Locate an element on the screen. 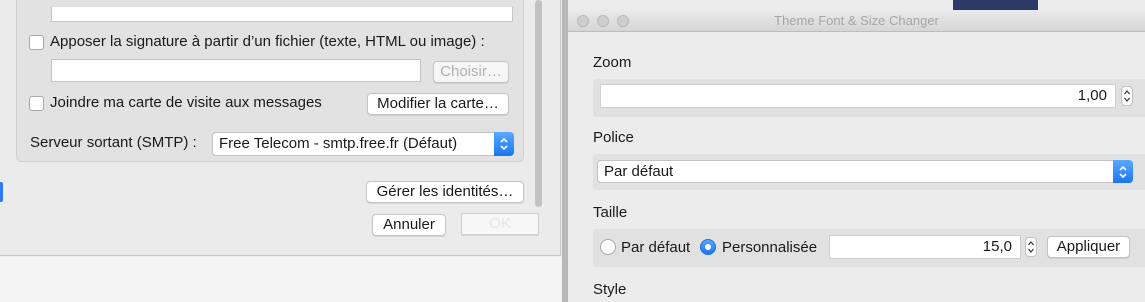 The width and height of the screenshot is (1145, 302). size-label: Taille is located at coordinates (610, 212).